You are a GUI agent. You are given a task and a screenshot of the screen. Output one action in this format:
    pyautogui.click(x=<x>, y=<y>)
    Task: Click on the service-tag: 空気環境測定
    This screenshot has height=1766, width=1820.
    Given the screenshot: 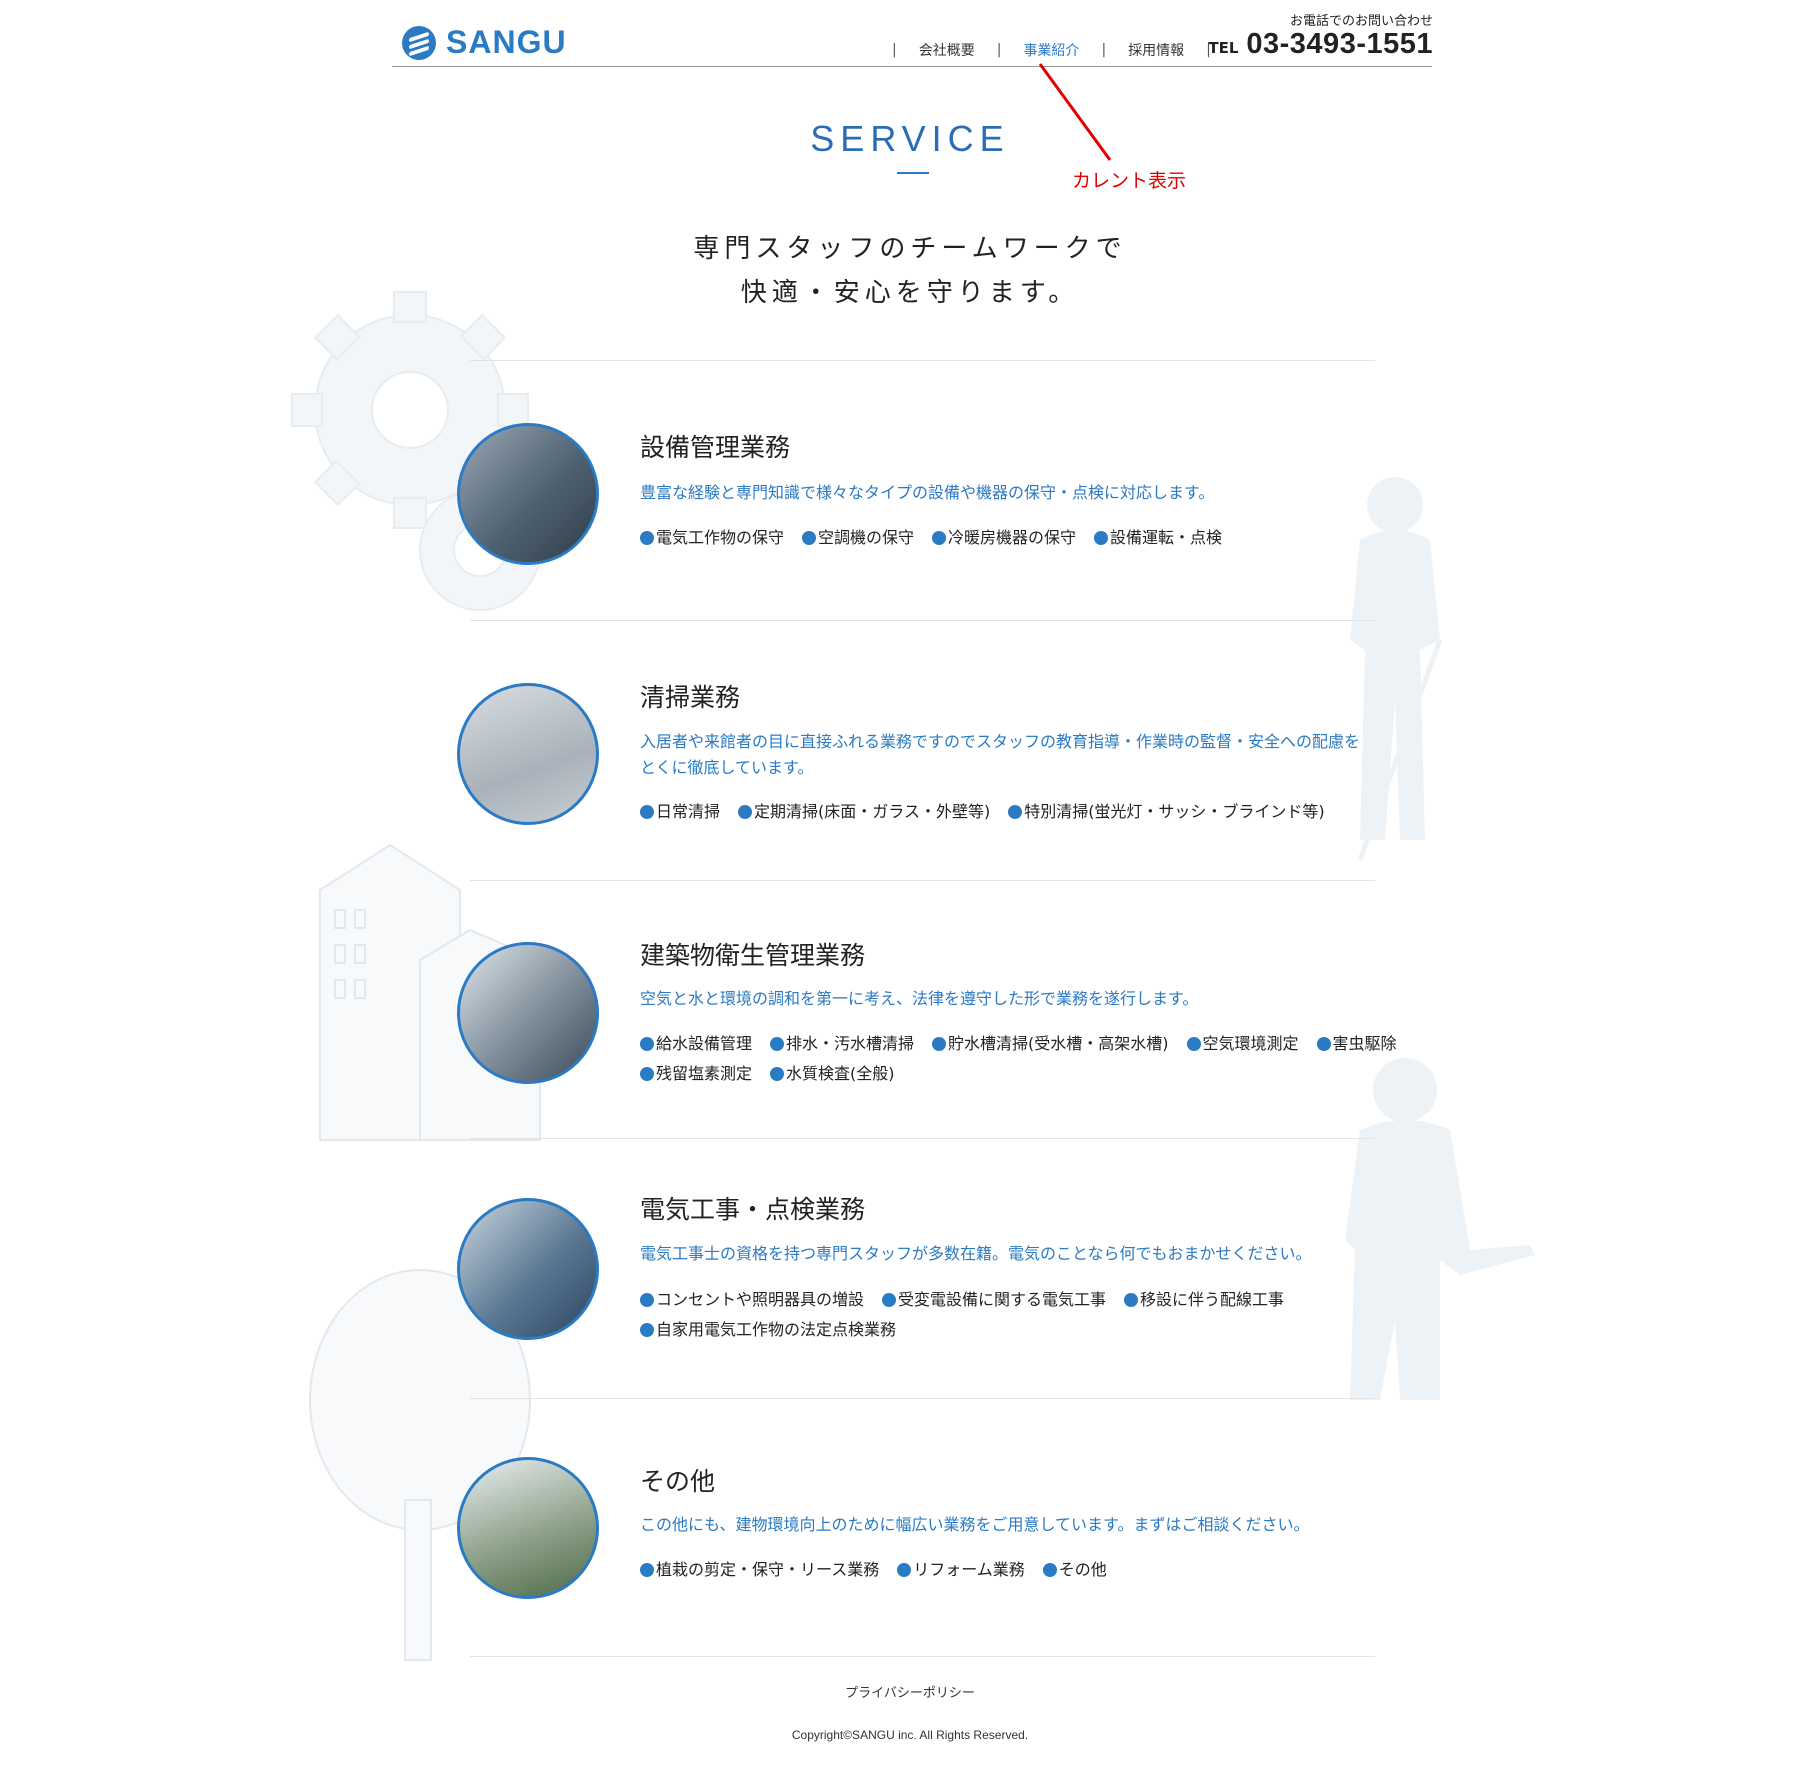 What is the action you would take?
    pyautogui.click(x=1242, y=1044)
    